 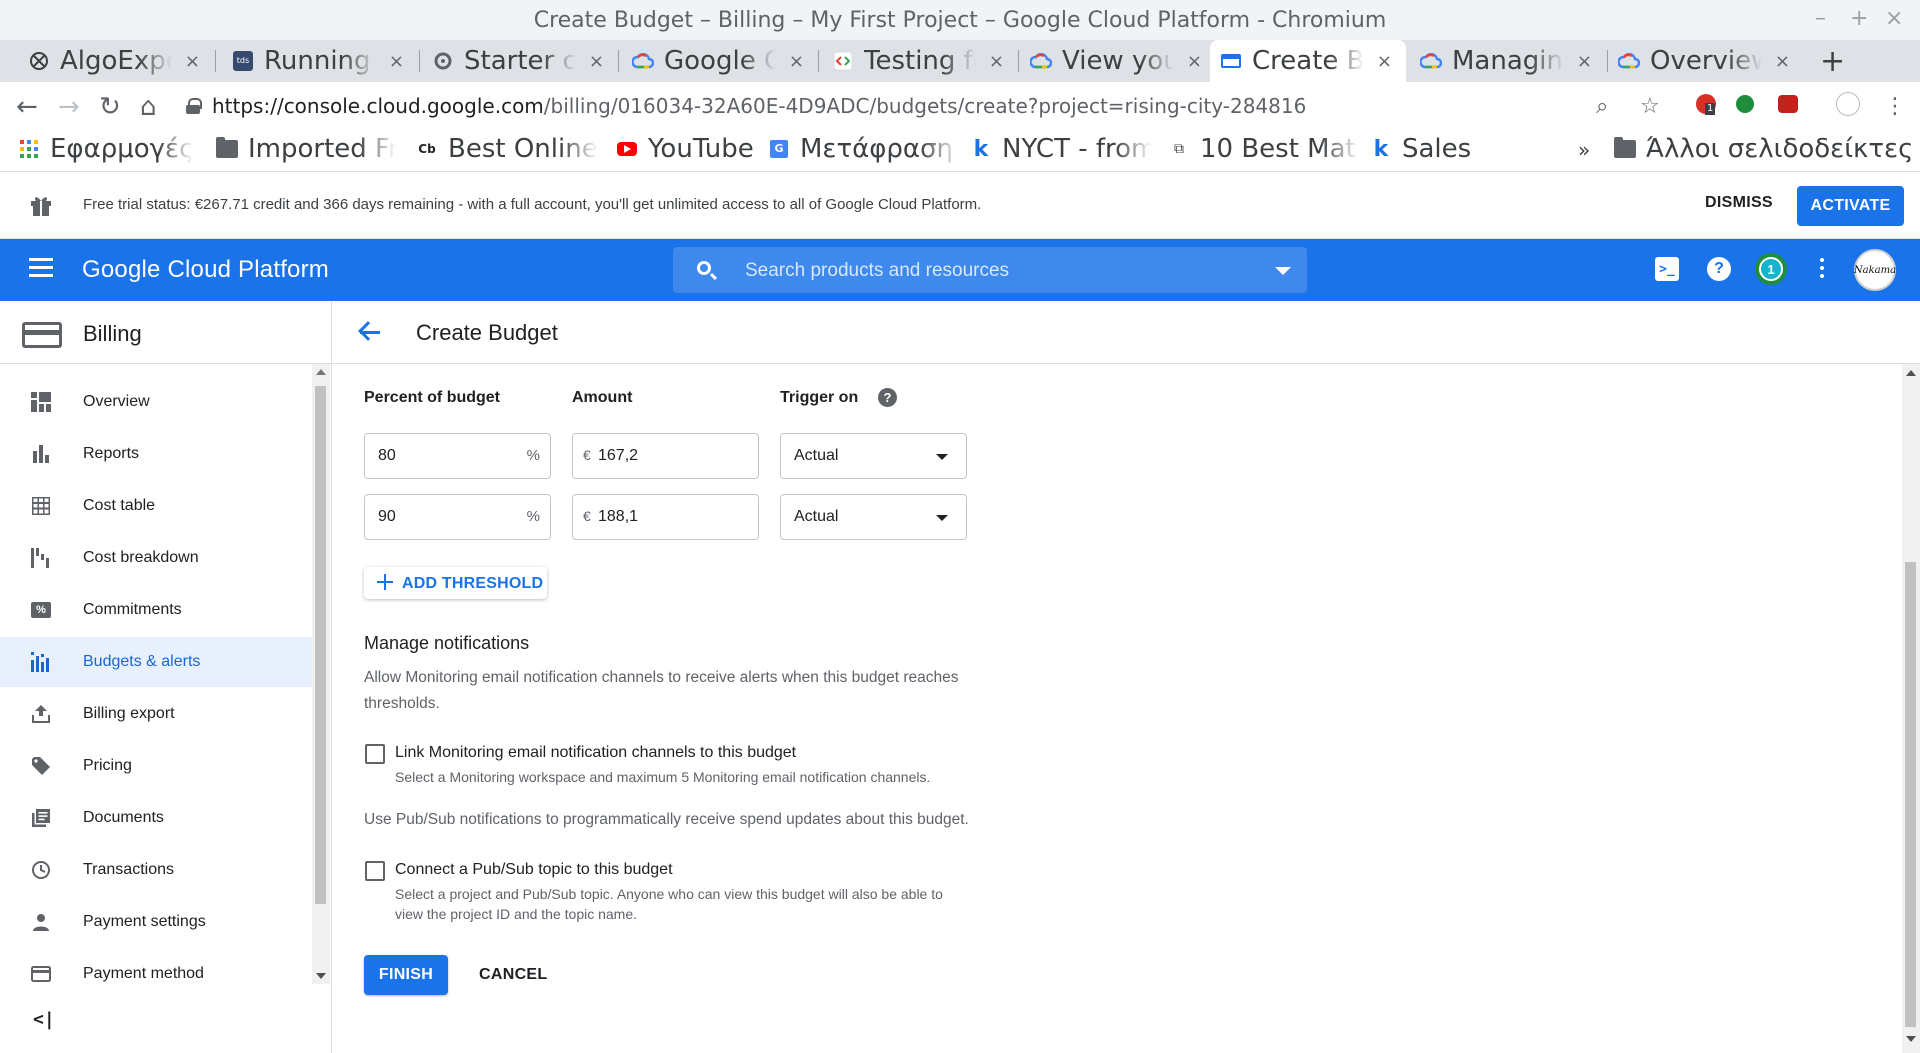 What do you see at coordinates (685, 149) in the screenshot?
I see `bookmark-youtube: YouTube` at bounding box center [685, 149].